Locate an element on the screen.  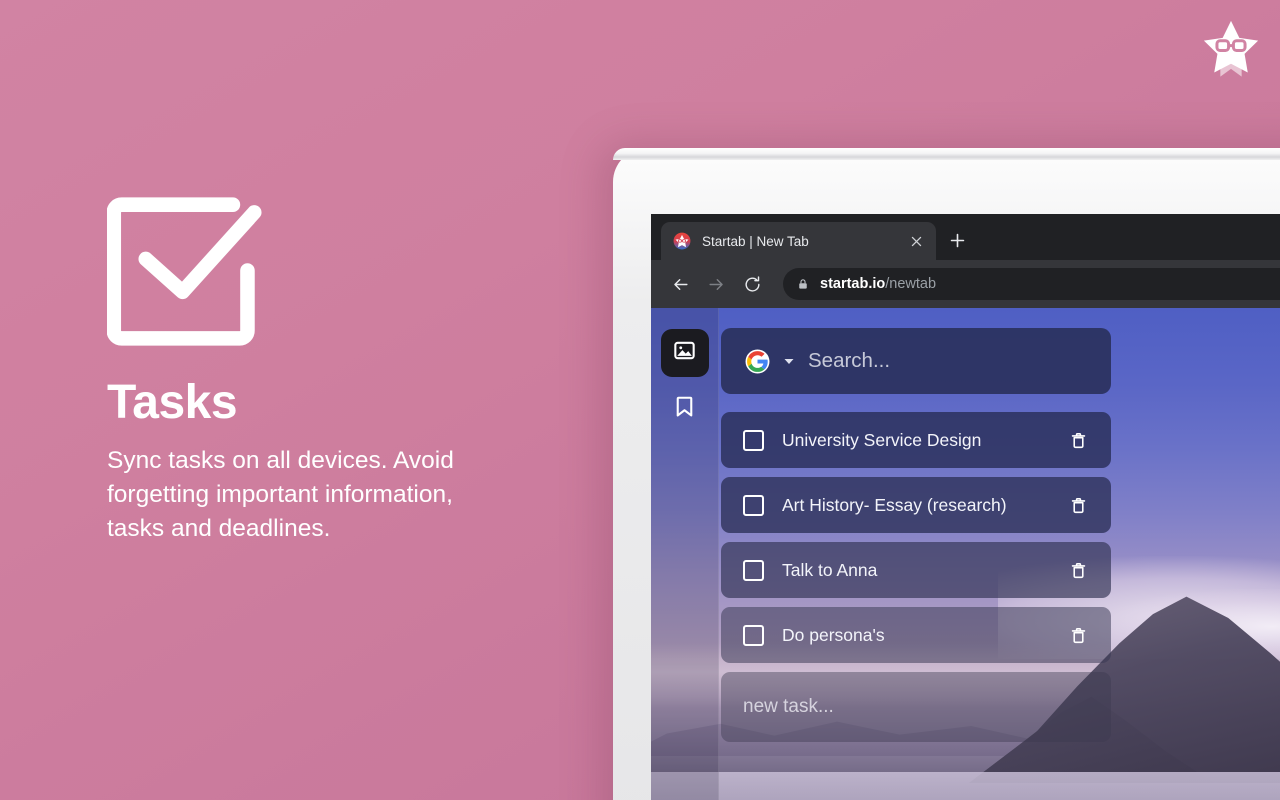
browser-tabstrip: Startab | New Tab is located at coordinates (965, 237).